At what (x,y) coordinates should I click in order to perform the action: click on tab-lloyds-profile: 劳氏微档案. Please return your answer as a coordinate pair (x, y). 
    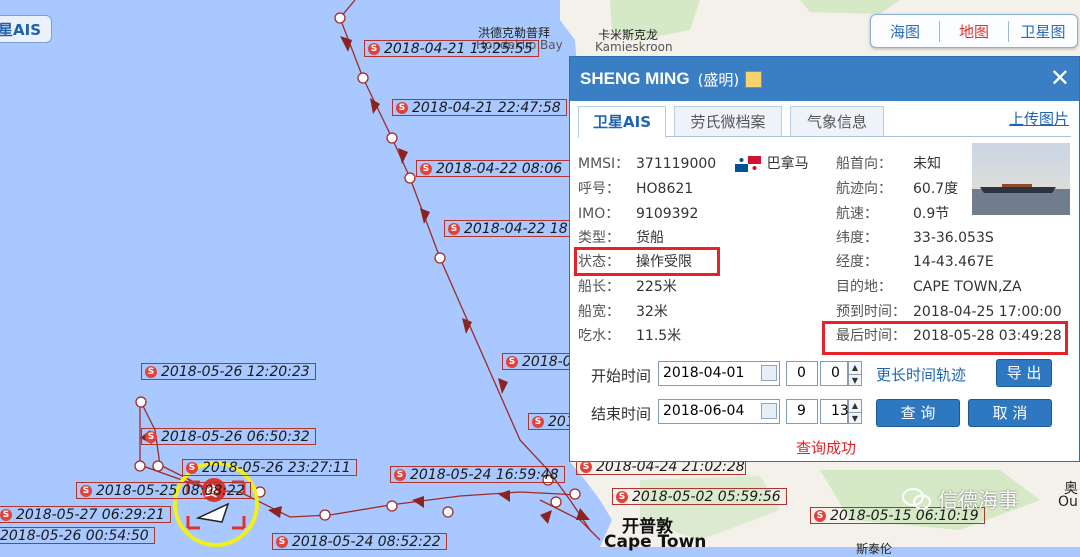
    Looking at the image, I should click on (728, 121).